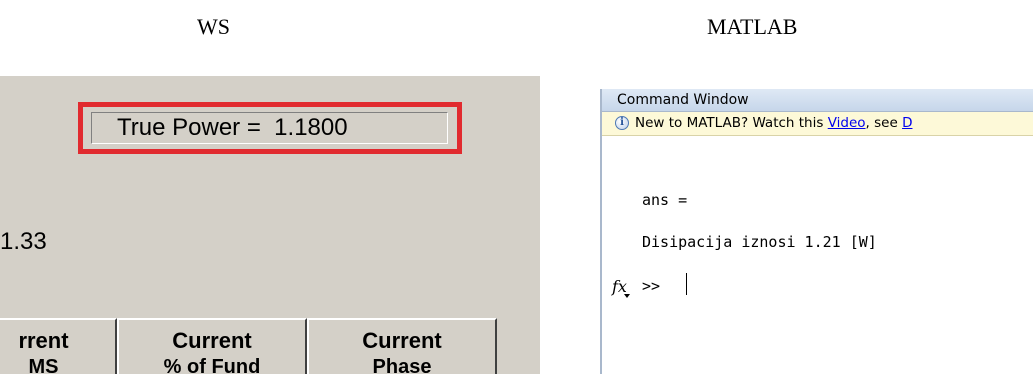 This screenshot has width=1033, height=374. What do you see at coordinates (213, 26) in the screenshot?
I see `caption-ws: WS` at bounding box center [213, 26].